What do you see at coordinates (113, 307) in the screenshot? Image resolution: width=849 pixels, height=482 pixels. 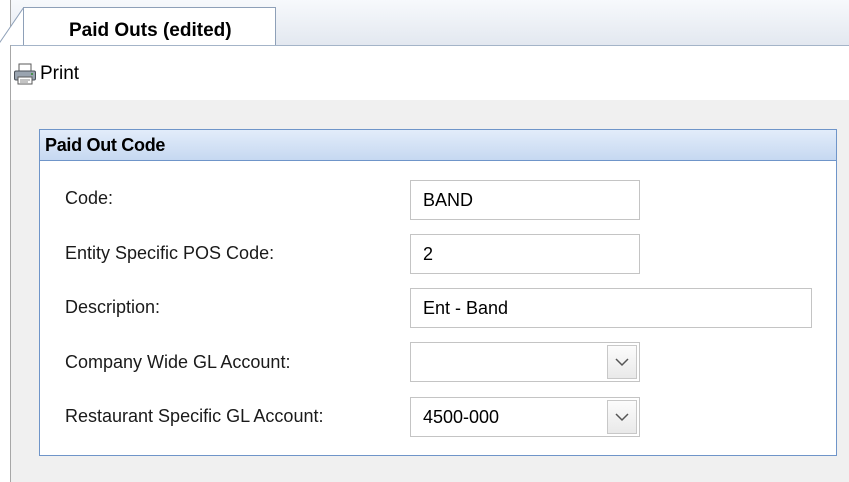 I see `description-label: Description:` at bounding box center [113, 307].